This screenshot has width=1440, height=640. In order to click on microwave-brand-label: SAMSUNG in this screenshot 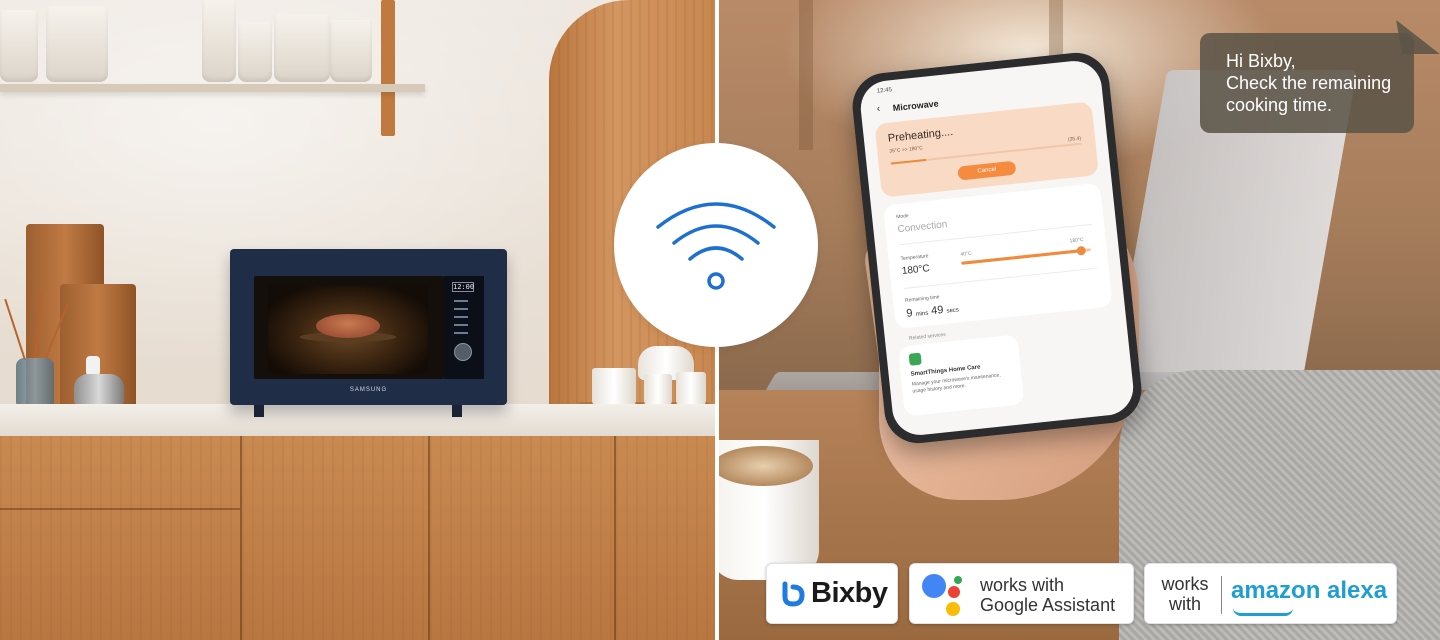, I will do `click(368, 390)`.